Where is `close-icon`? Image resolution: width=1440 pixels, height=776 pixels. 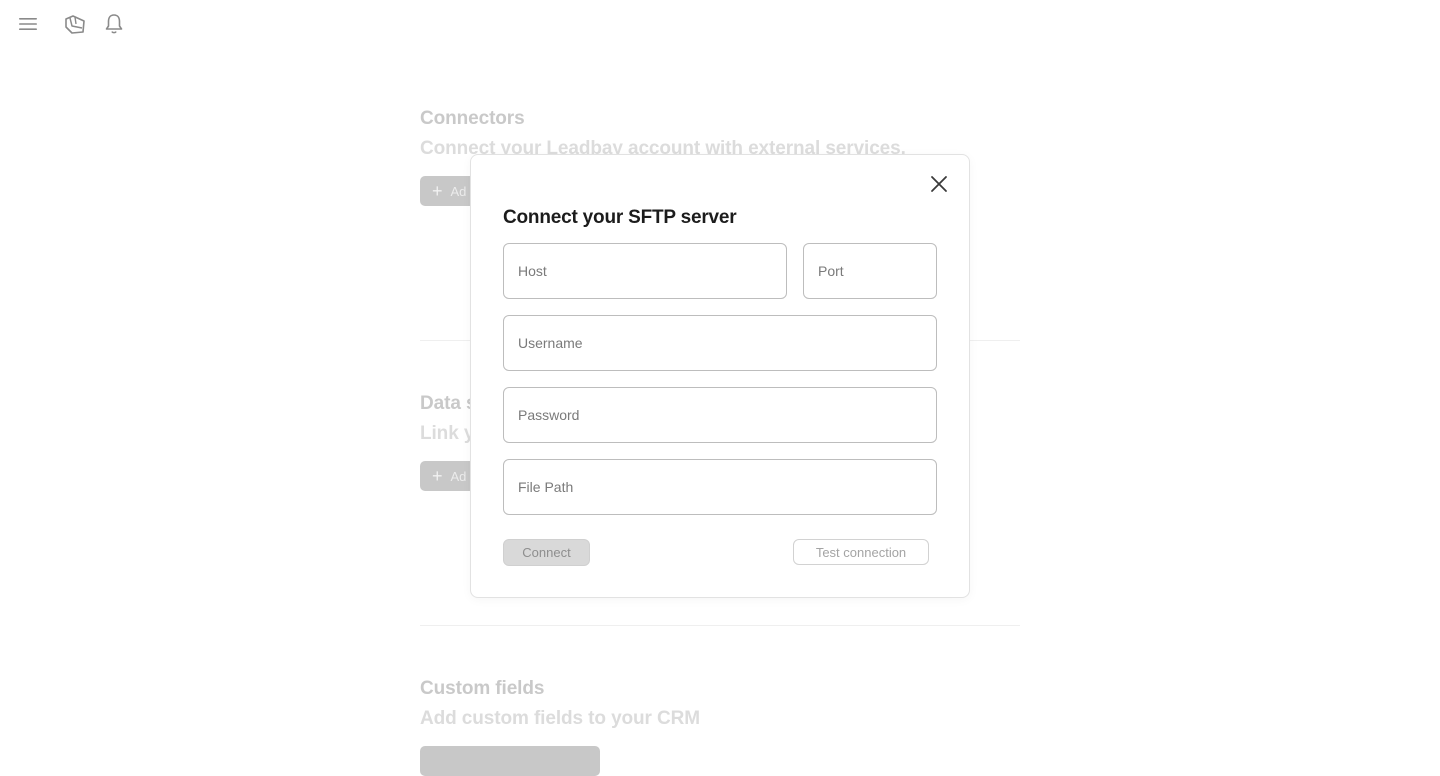 close-icon is located at coordinates (939, 184).